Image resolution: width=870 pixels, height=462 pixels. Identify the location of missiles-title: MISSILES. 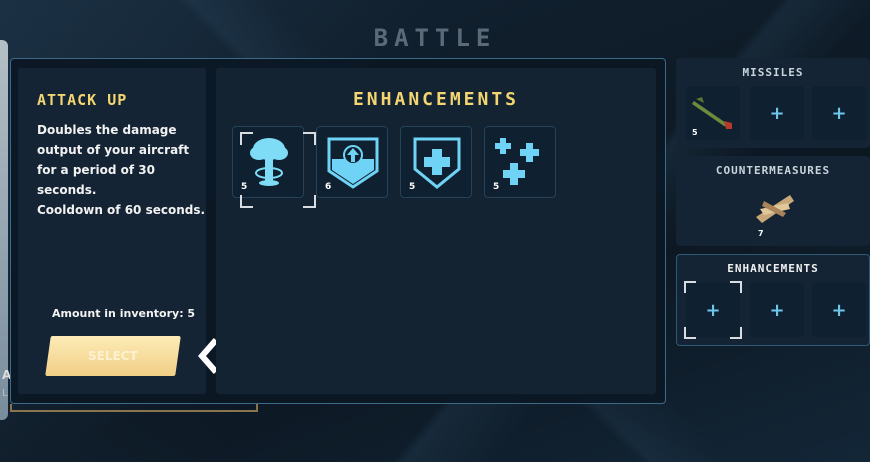
(773, 72).